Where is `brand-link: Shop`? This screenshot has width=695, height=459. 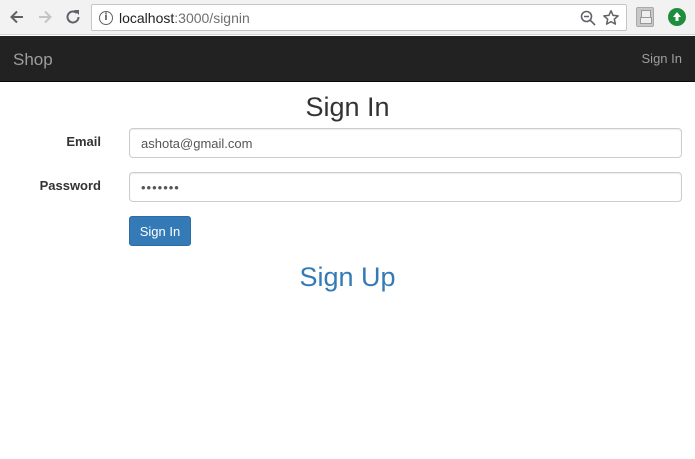
brand-link: Shop is located at coordinates (33, 60).